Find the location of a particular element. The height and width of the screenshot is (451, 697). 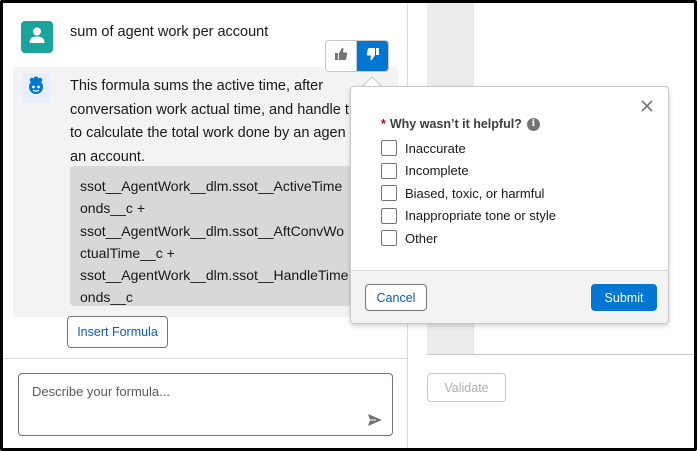

feedback-option-inaccurate: Inaccurate is located at coordinates (468, 148).